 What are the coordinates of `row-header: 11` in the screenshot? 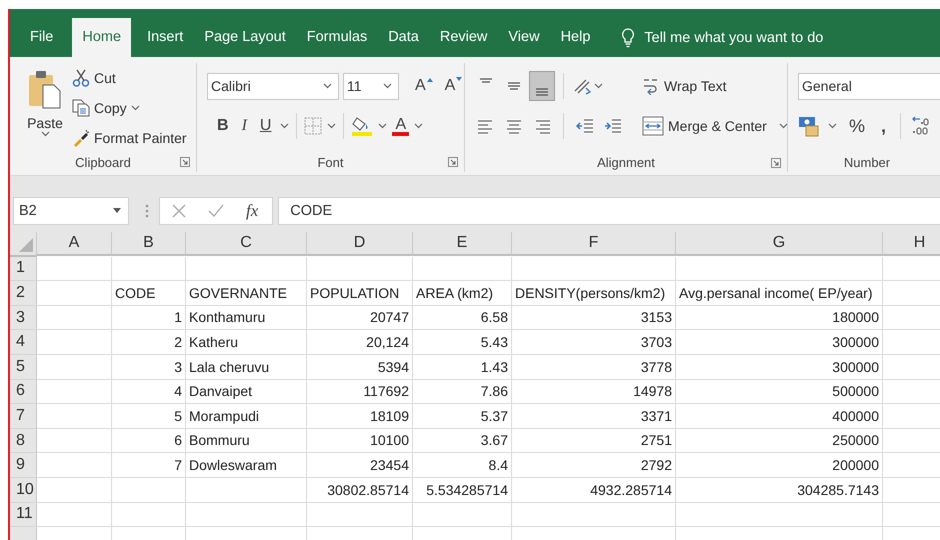 It's located at (23, 515).